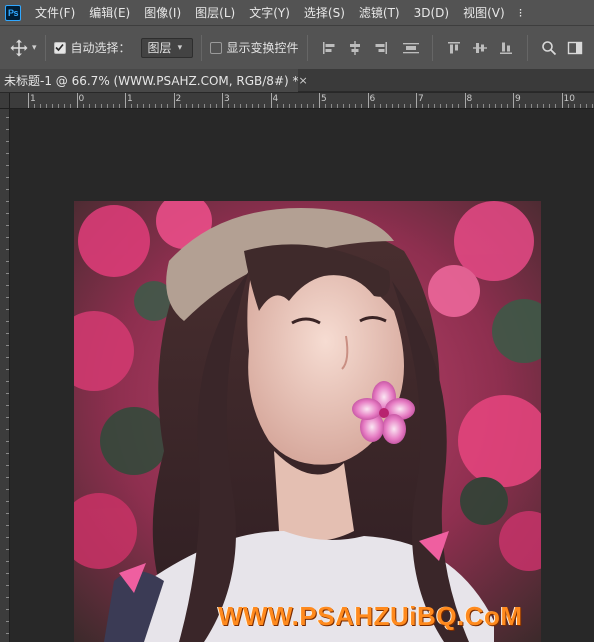  What do you see at coordinates (227, 99) in the screenshot?
I see `ruler-tick-label: 3` at bounding box center [227, 99].